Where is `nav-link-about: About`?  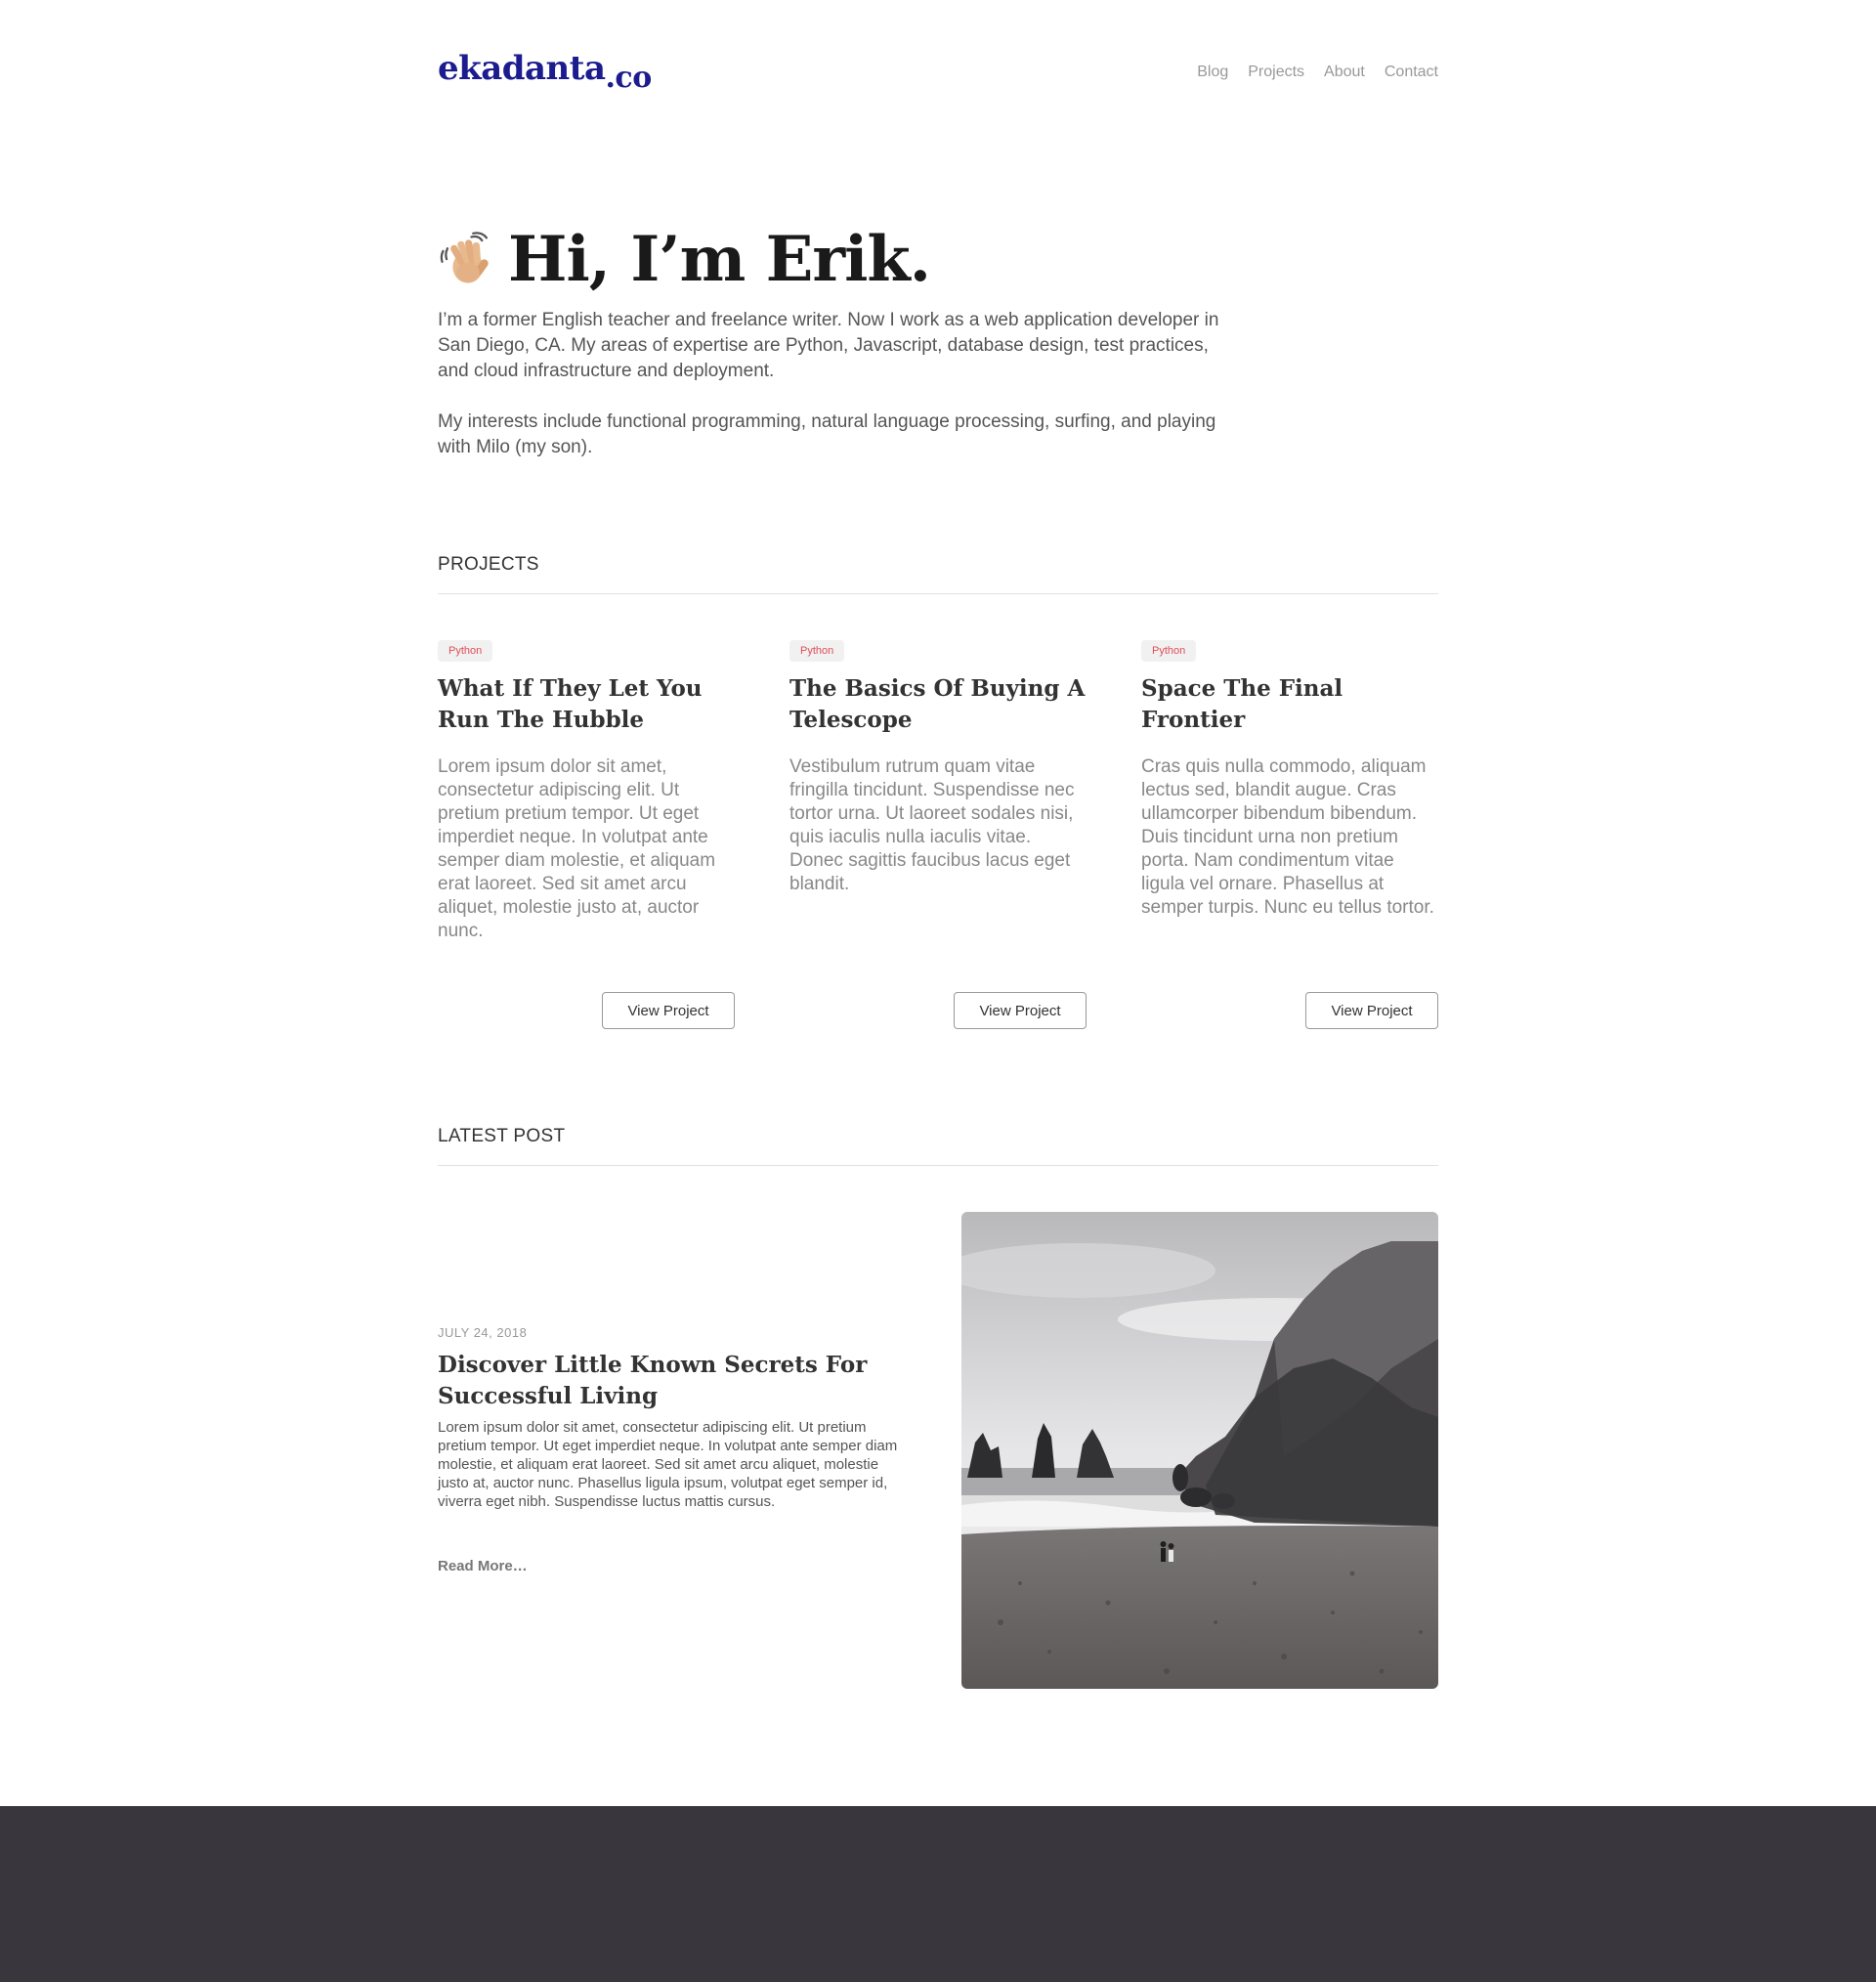 nav-link-about: About is located at coordinates (1344, 73).